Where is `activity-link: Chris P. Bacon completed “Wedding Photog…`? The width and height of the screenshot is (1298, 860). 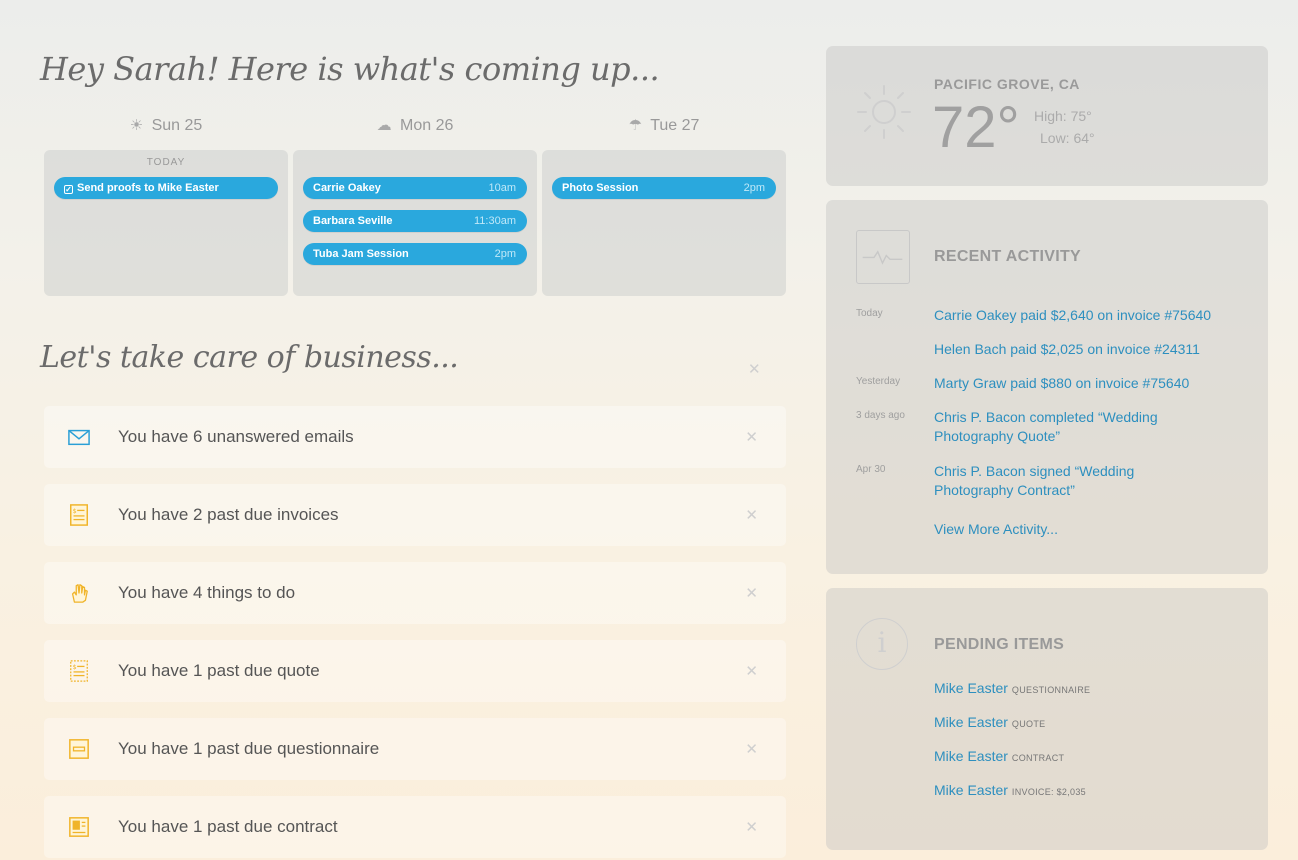
activity-link: Chris P. Bacon completed “Wedding Photog… is located at coordinates (1069, 427).